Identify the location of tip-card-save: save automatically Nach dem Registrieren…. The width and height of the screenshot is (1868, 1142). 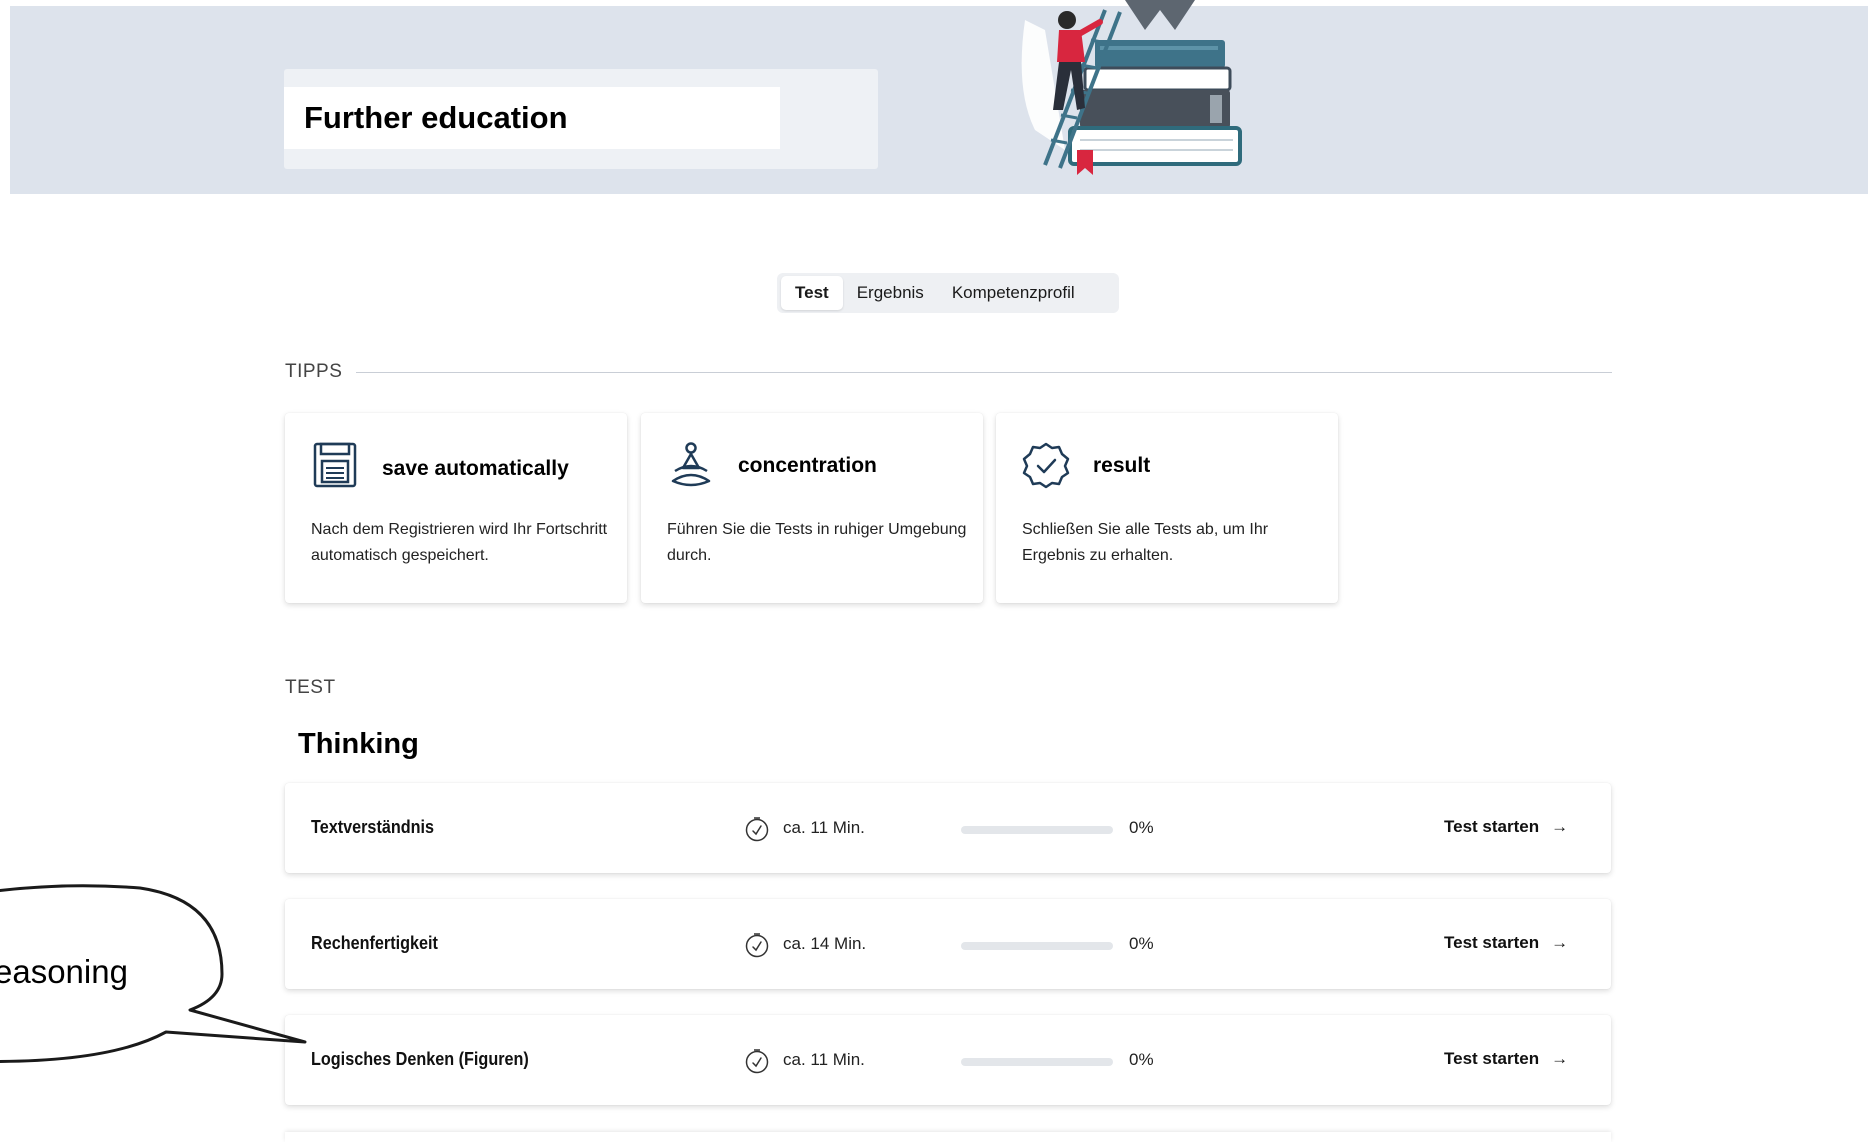
(456, 508).